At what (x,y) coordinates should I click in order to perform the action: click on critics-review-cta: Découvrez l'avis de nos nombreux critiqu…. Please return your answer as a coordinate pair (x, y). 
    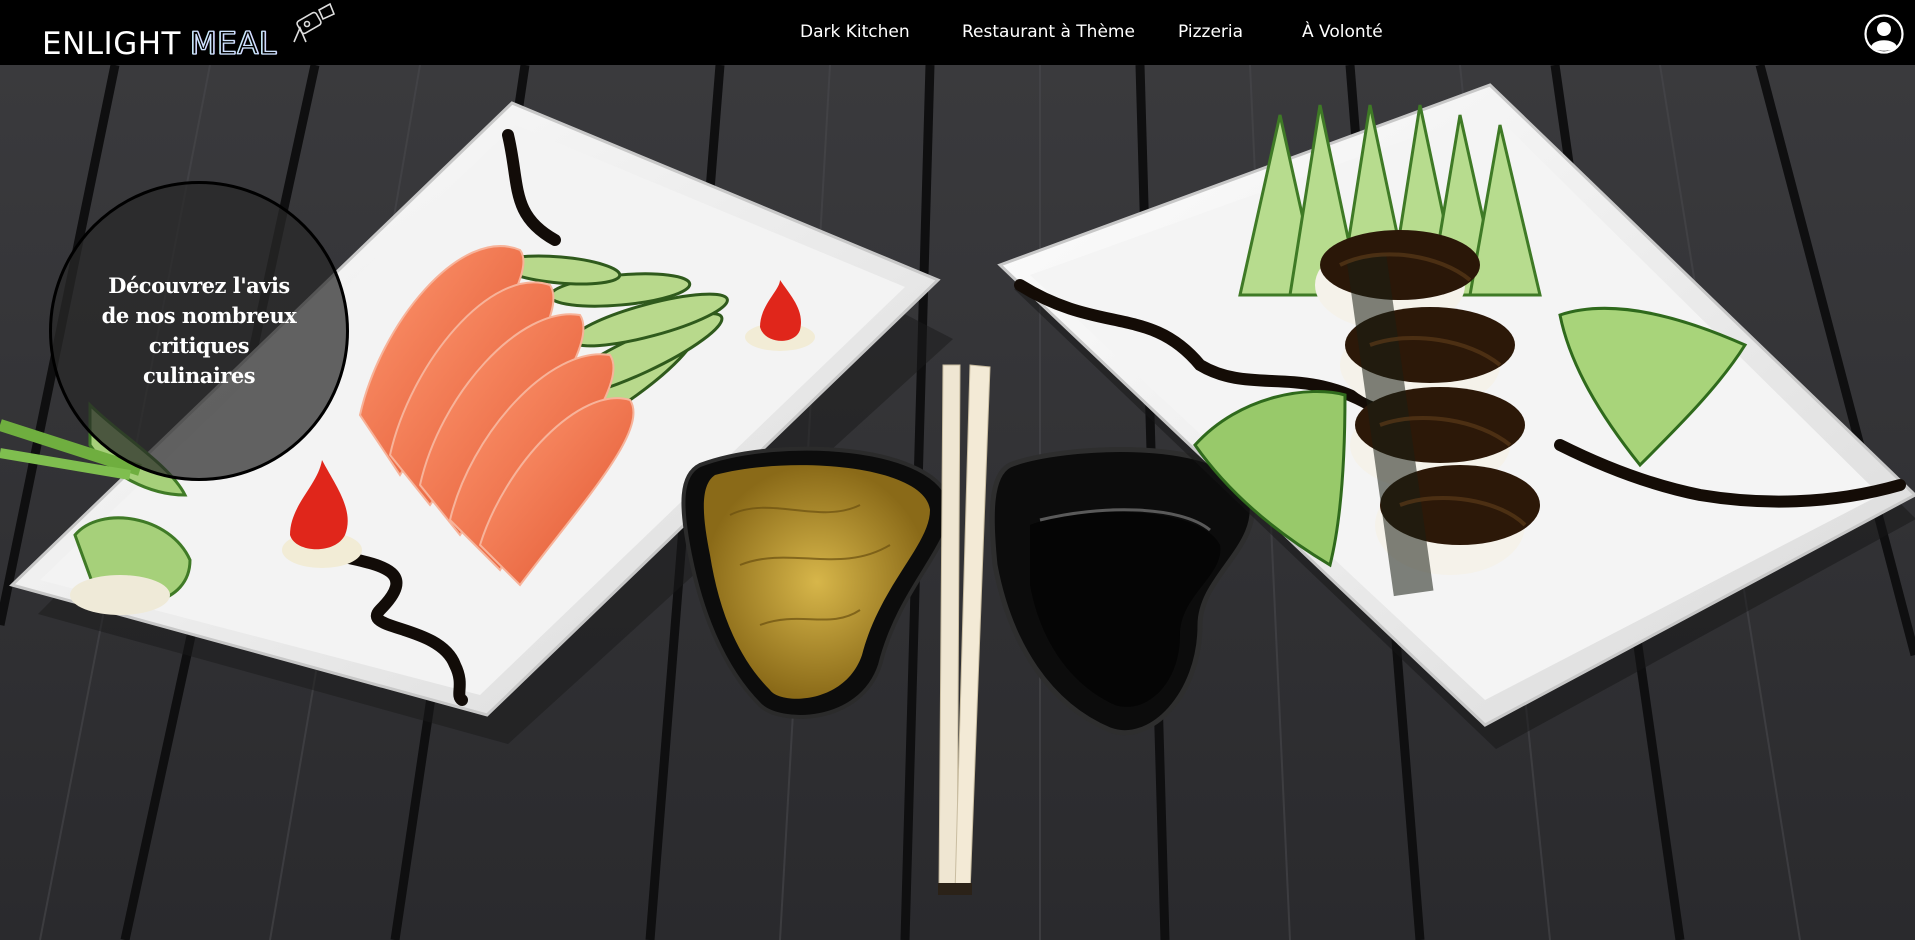
    Looking at the image, I should click on (199, 331).